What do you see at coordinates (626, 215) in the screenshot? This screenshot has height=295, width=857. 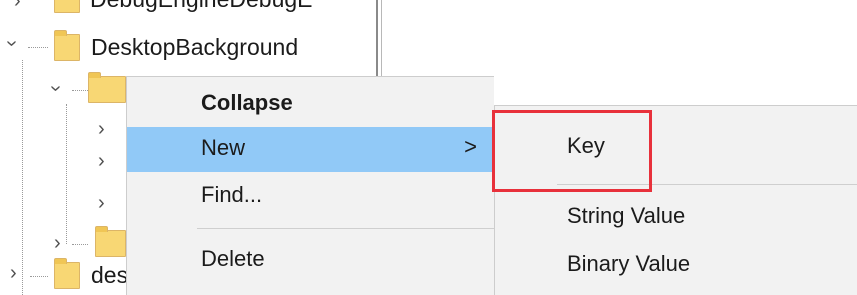 I see `submenu-item-label: String Value` at bounding box center [626, 215].